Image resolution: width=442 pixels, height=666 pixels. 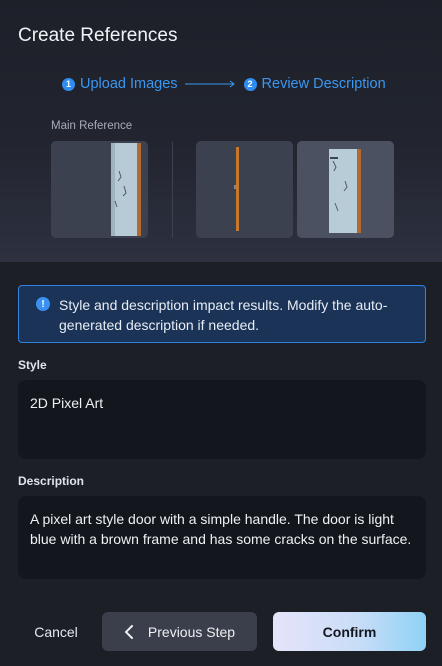 What do you see at coordinates (51, 481) in the screenshot?
I see `description-field-label: Description` at bounding box center [51, 481].